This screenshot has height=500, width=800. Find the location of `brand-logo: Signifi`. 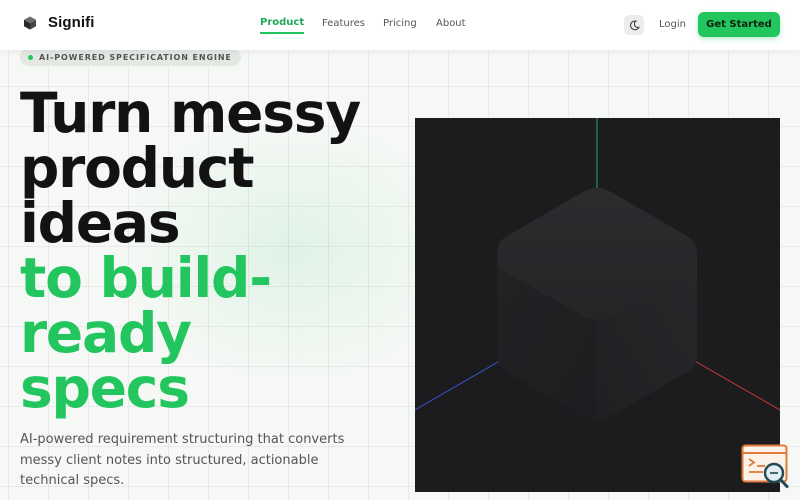

brand-logo: Signifi is located at coordinates (58, 22).